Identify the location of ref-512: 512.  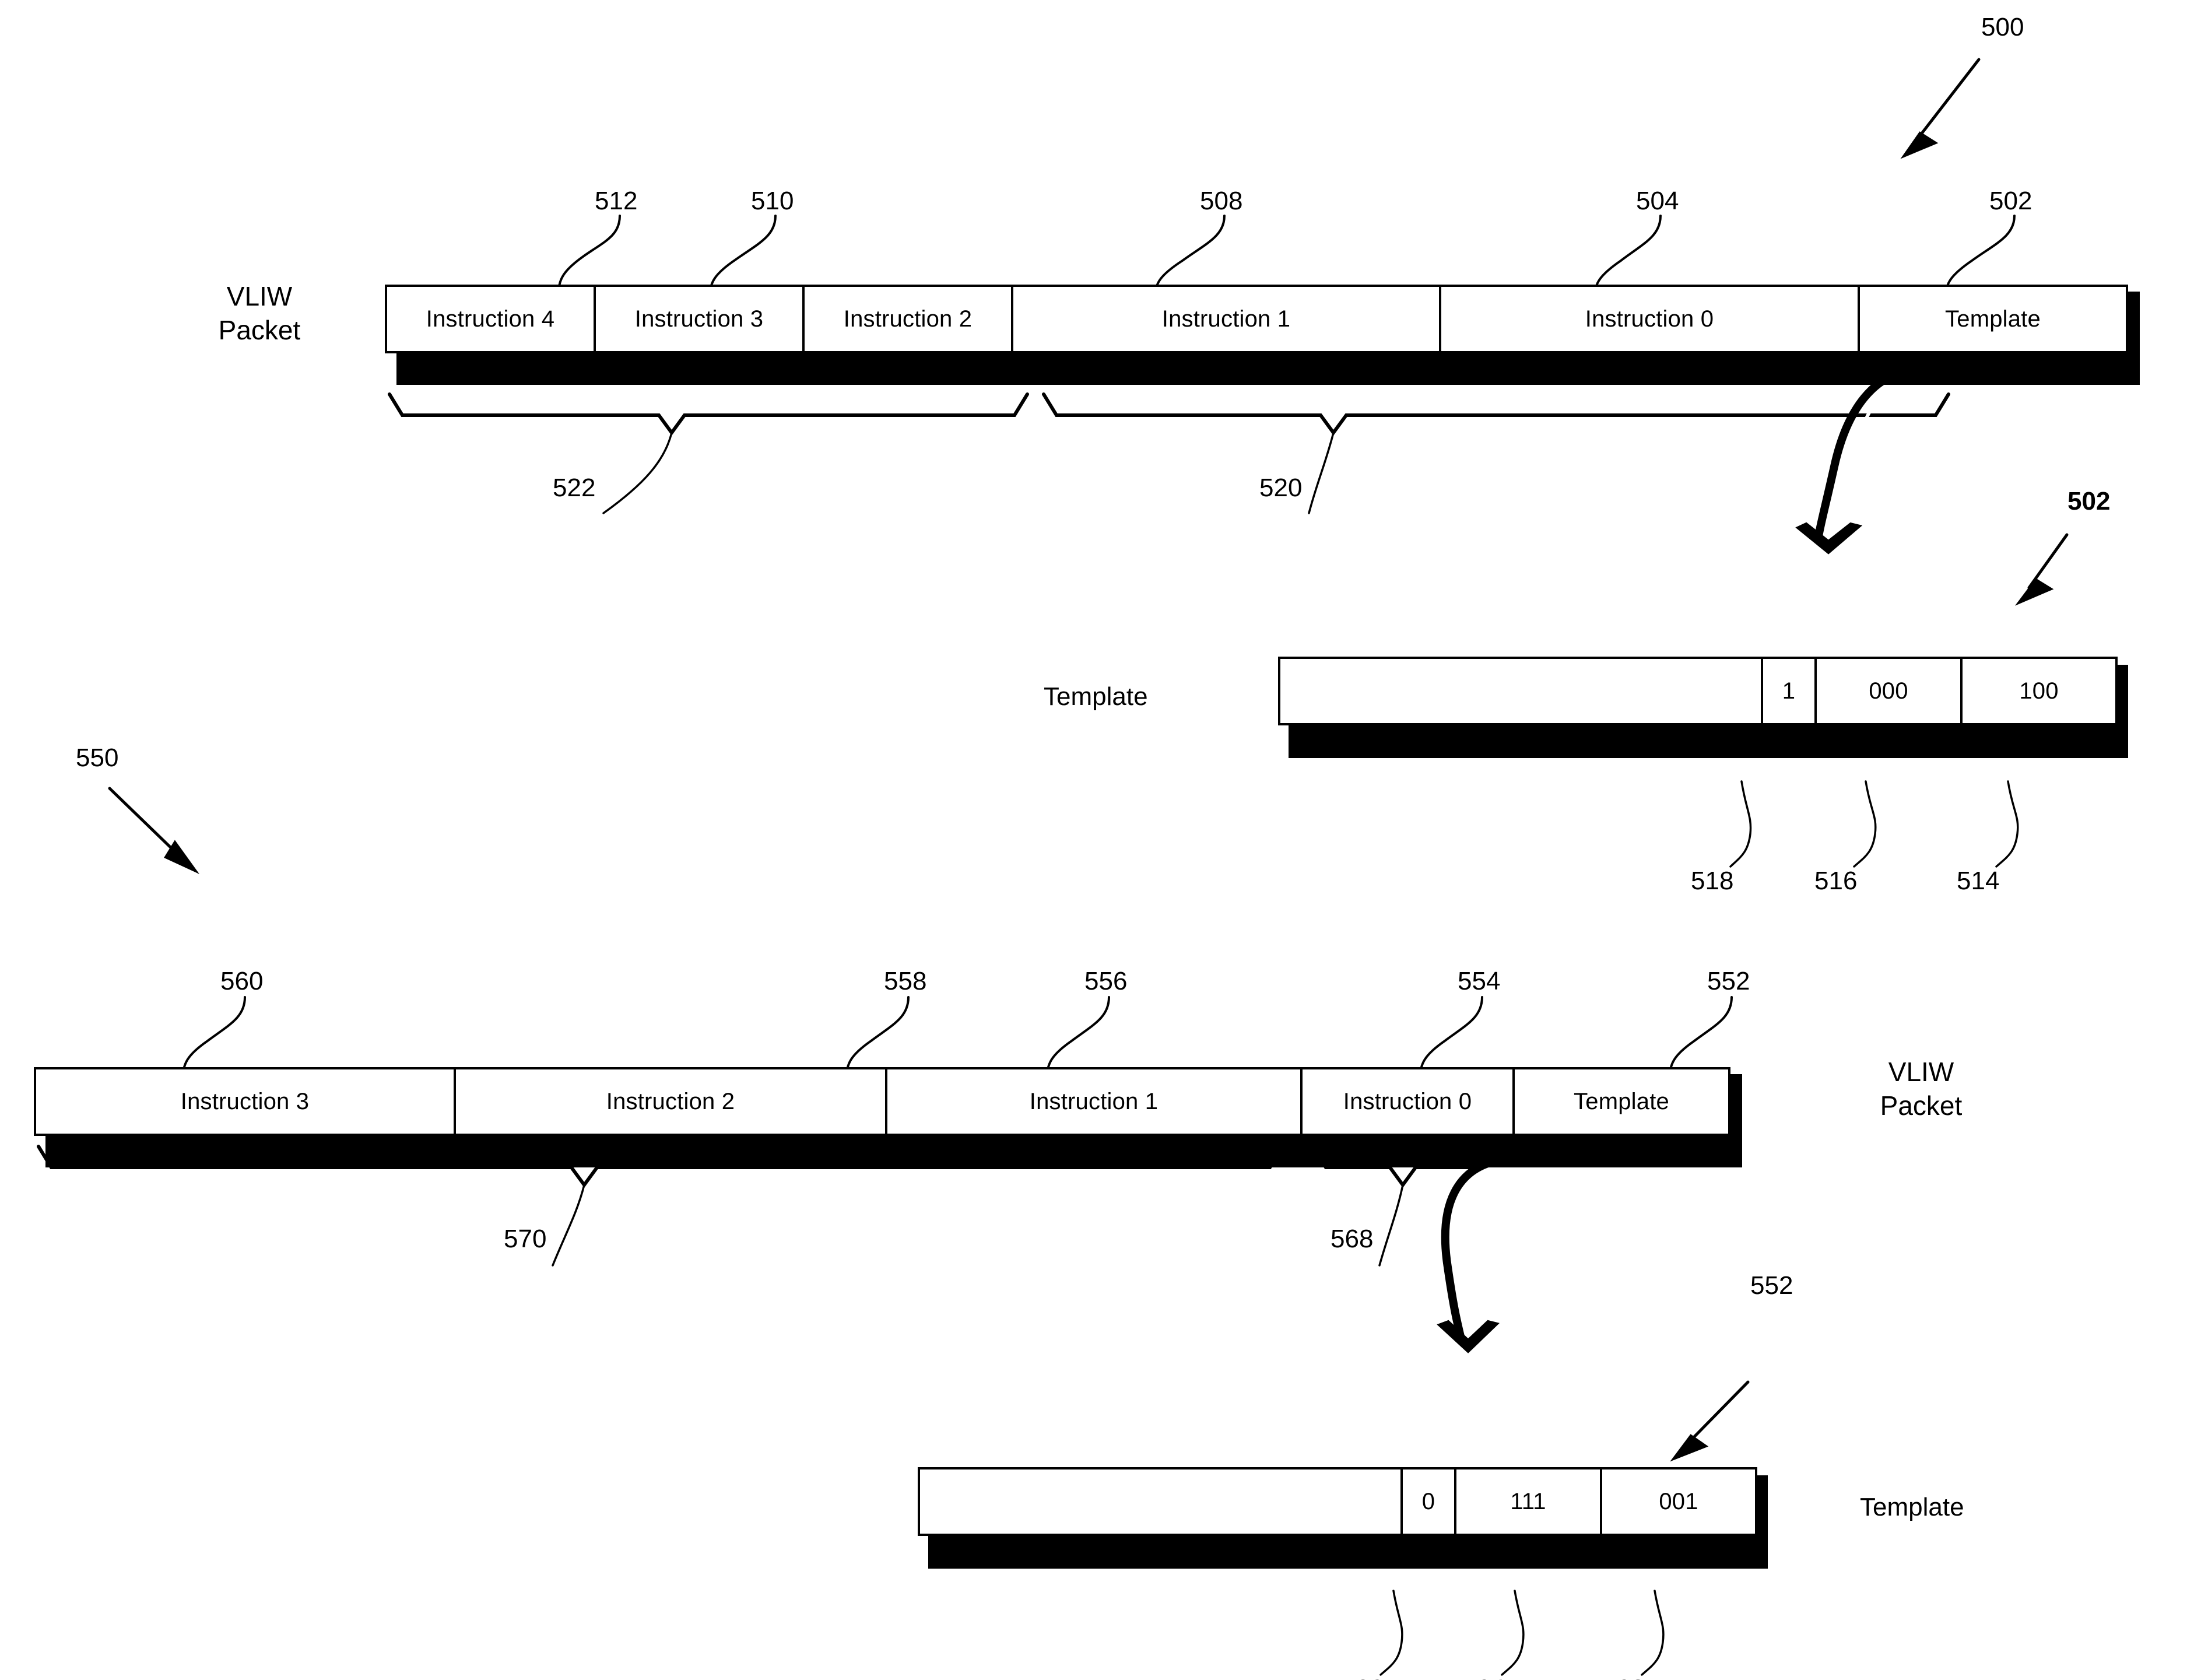
(616, 201).